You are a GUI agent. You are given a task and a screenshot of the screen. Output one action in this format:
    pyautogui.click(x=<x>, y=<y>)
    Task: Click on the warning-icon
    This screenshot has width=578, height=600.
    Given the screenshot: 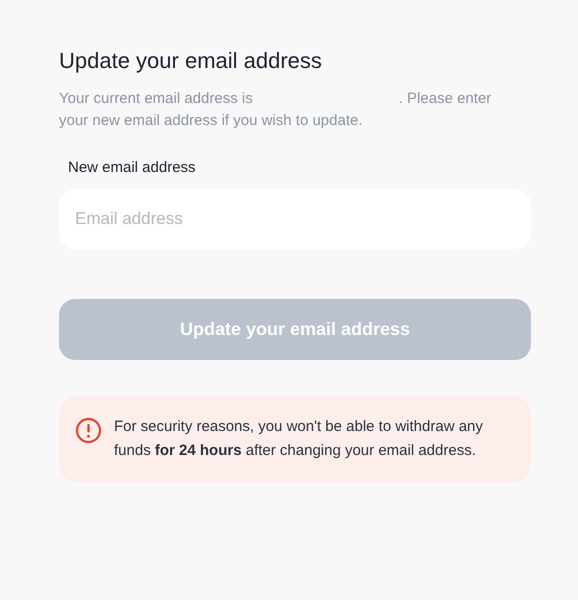 What is the action you would take?
    pyautogui.click(x=88, y=430)
    